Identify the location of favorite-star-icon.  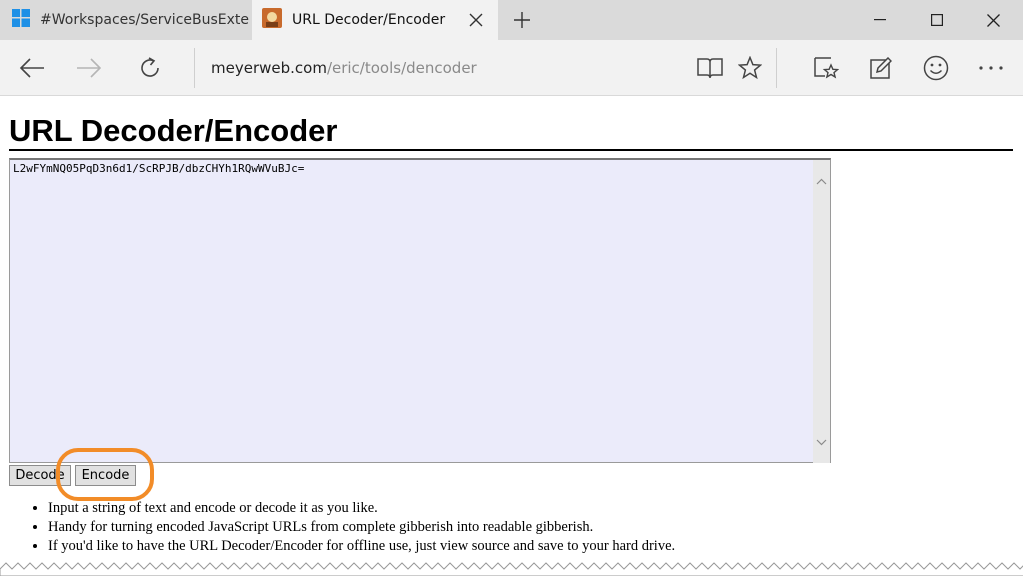
(750, 68).